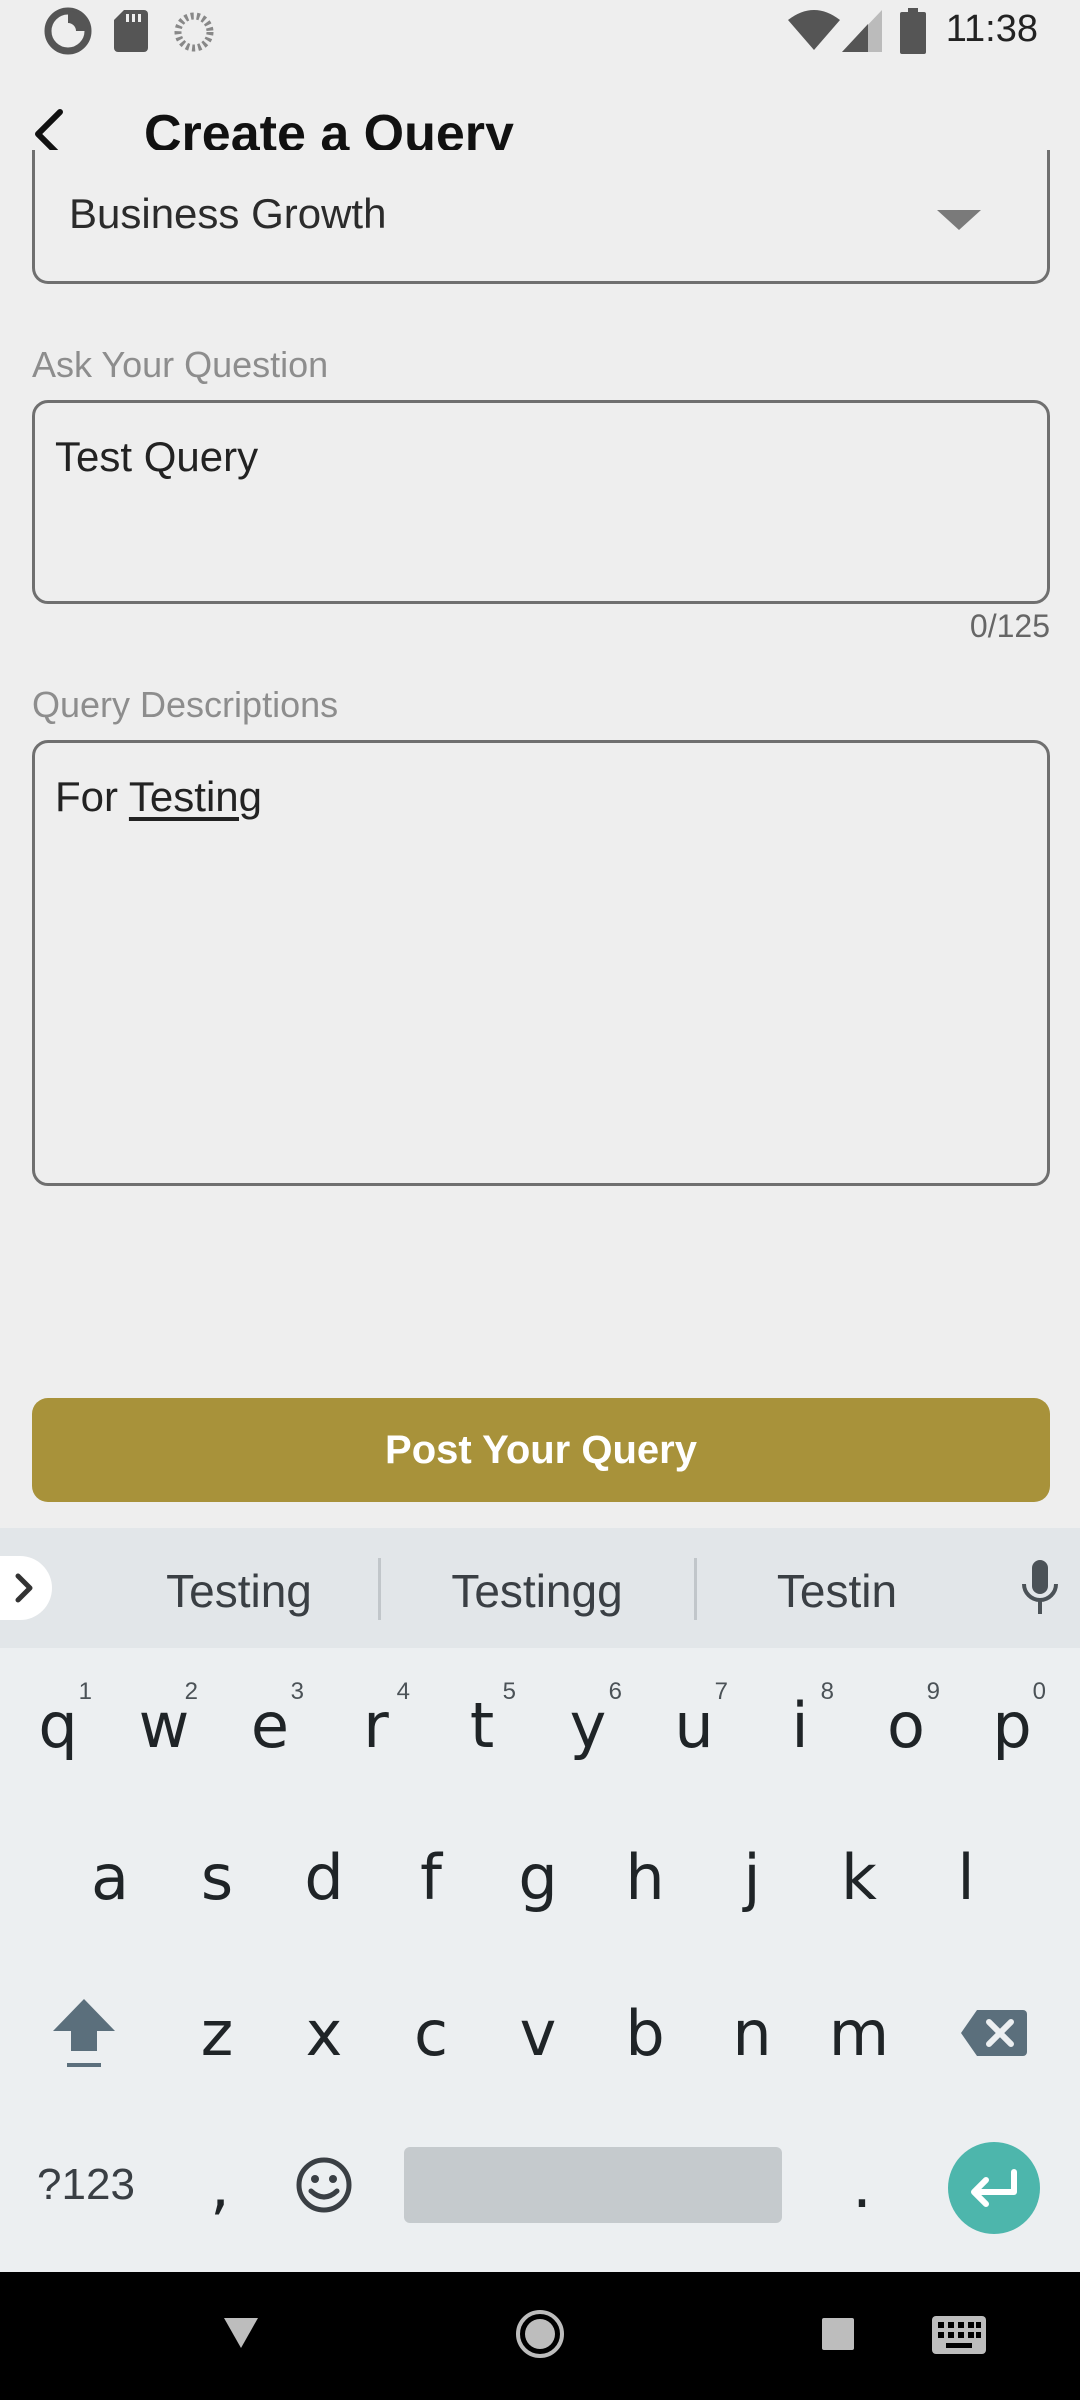  Describe the element at coordinates (1040, 1588) in the screenshot. I see `microphone-icon` at that location.